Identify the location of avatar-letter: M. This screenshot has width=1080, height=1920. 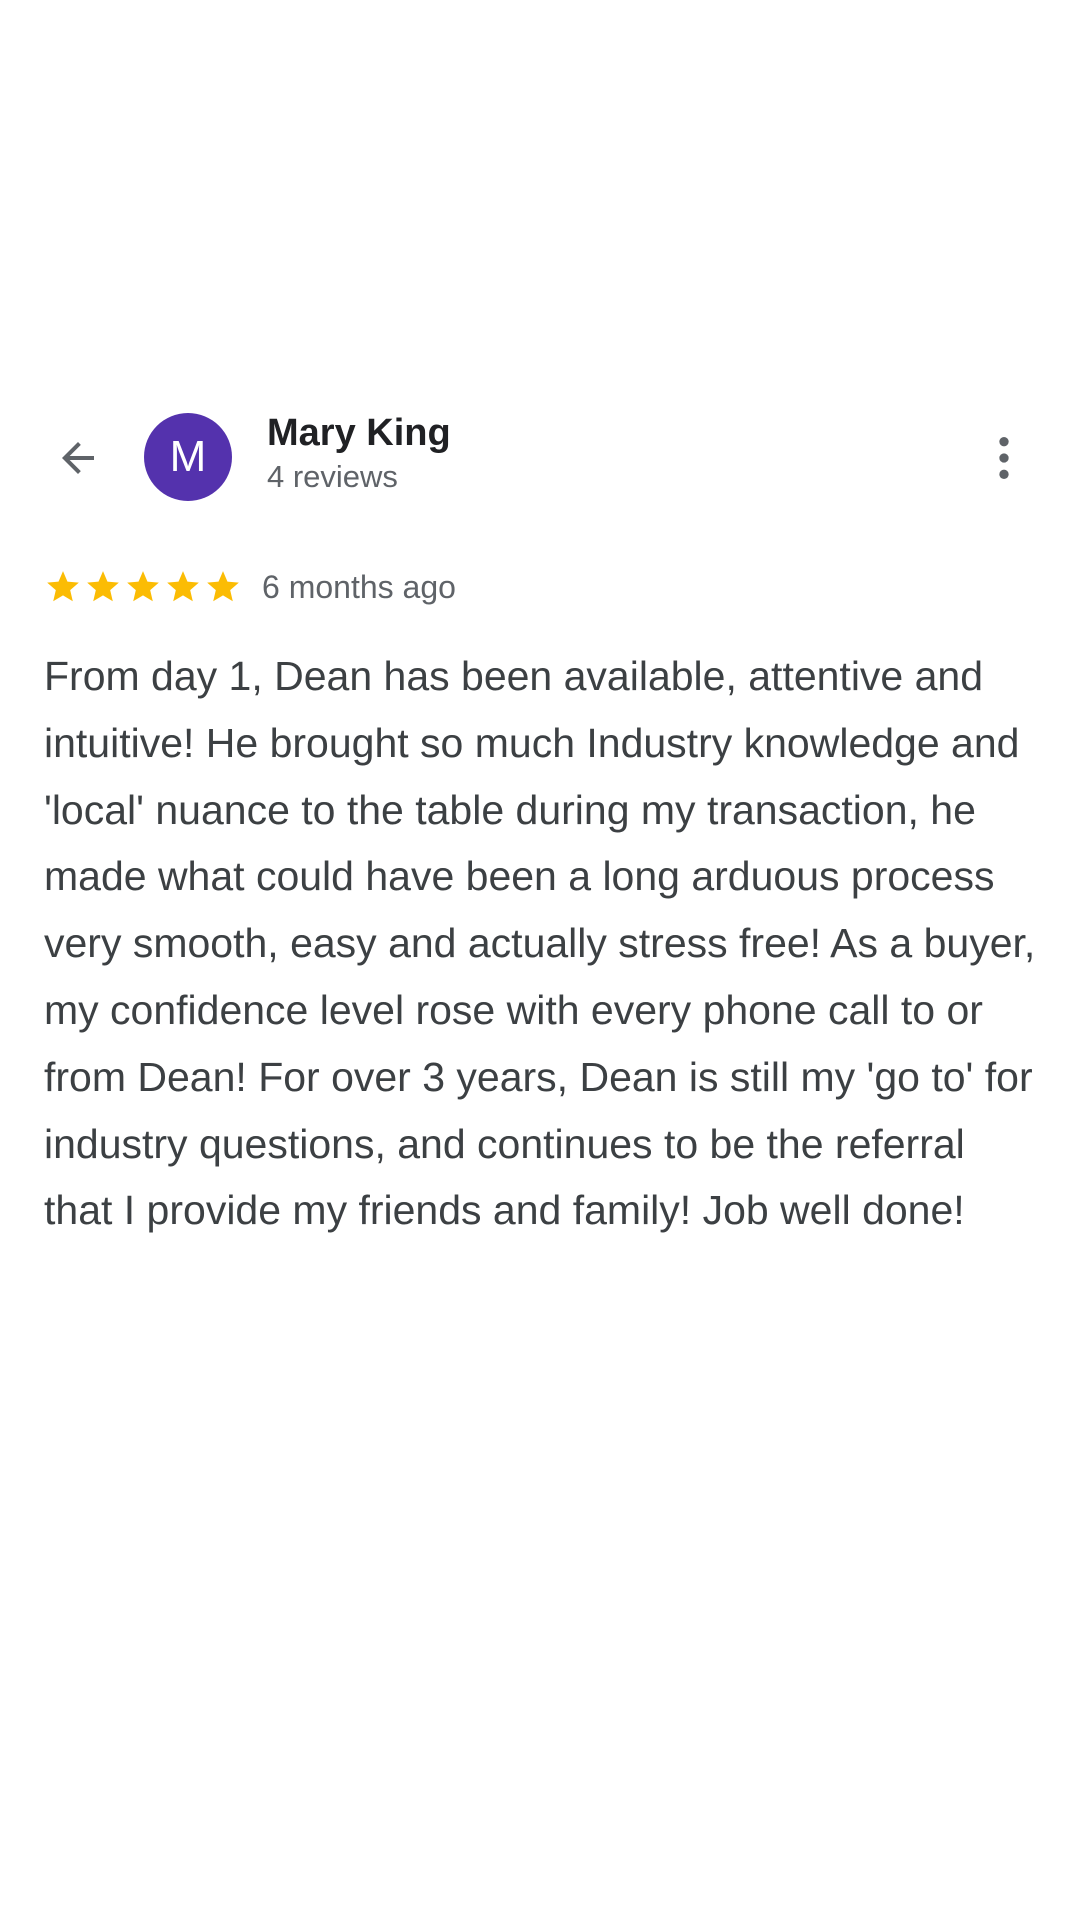
(188, 456).